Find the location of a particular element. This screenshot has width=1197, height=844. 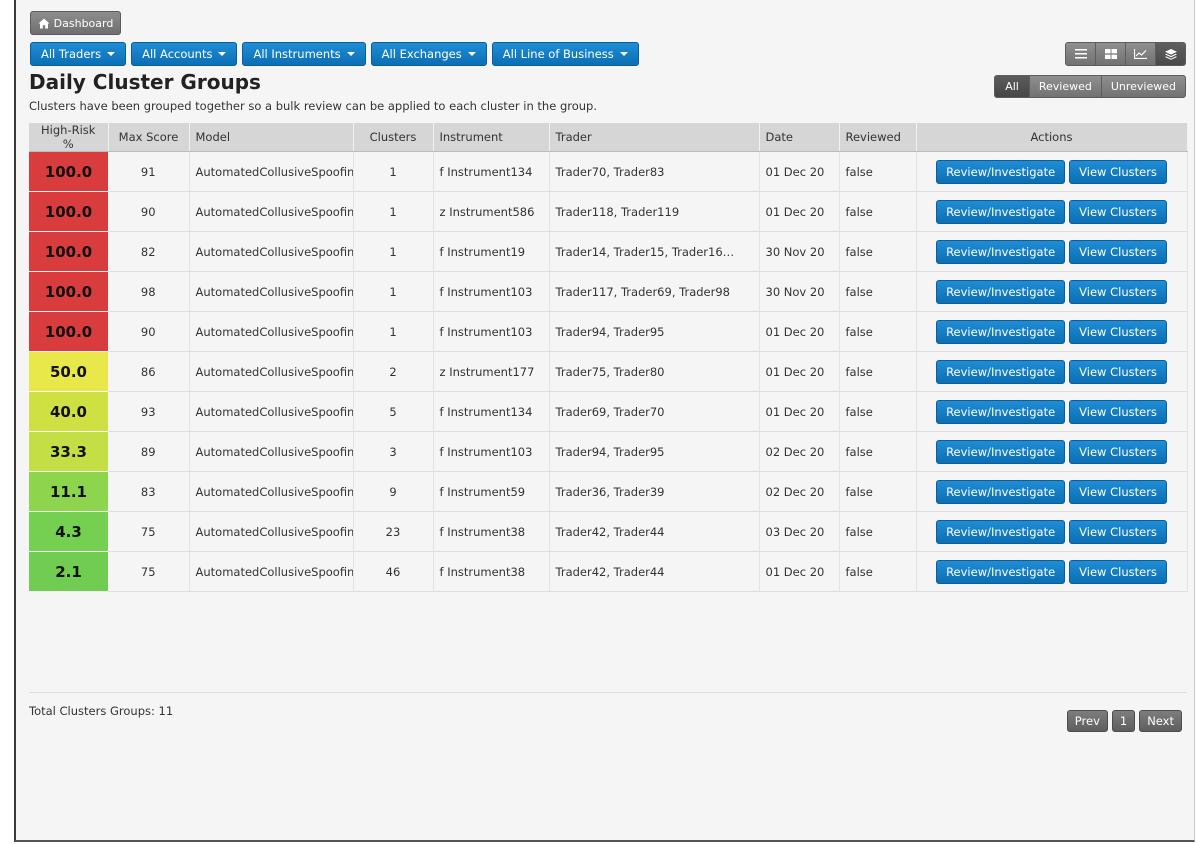

instrument-cell: f Instrument38 is located at coordinates (491, 531).